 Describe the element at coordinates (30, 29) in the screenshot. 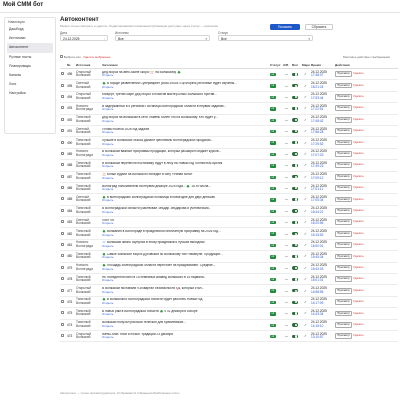

I see `sidebar-item: Дашборд` at that location.